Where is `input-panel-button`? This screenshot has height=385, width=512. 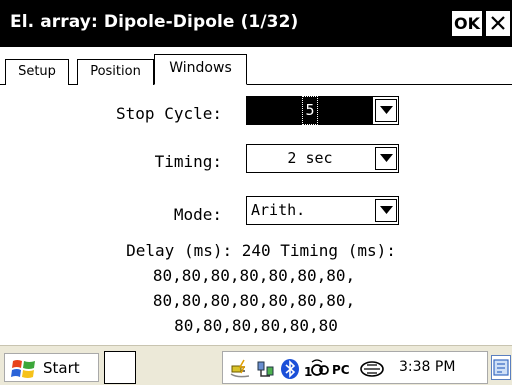
input-panel-button is located at coordinates (501, 367).